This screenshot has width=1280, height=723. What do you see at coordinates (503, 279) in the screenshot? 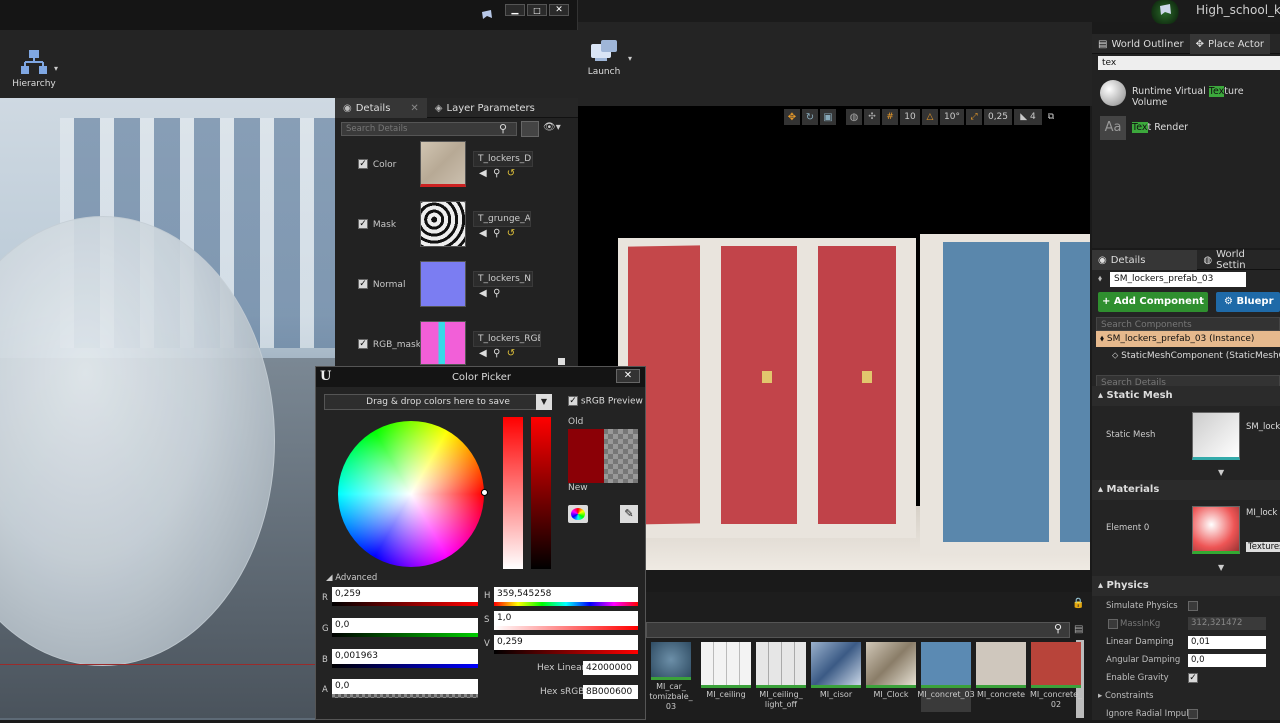
I see `texture-dropdown: T_lockers_N ▾` at bounding box center [503, 279].